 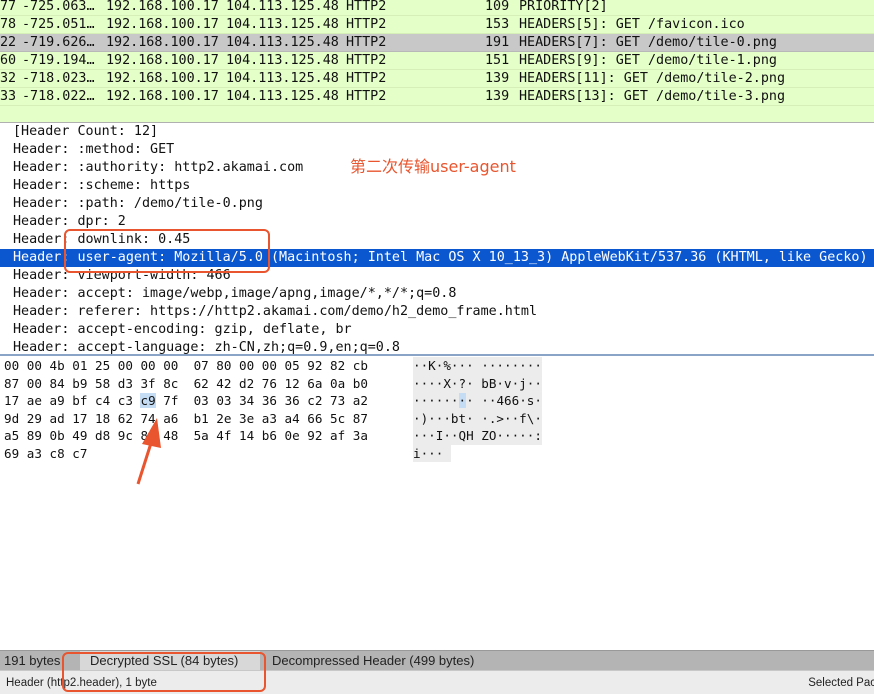 What do you see at coordinates (8, 7) in the screenshot?
I see `packet-no: 77` at bounding box center [8, 7].